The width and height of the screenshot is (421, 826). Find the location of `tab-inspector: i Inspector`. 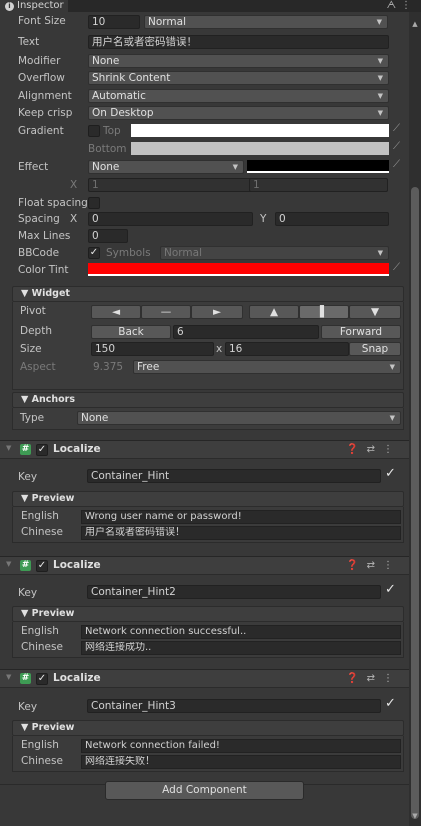

tab-inspector: i Inspector is located at coordinates (34, 6).